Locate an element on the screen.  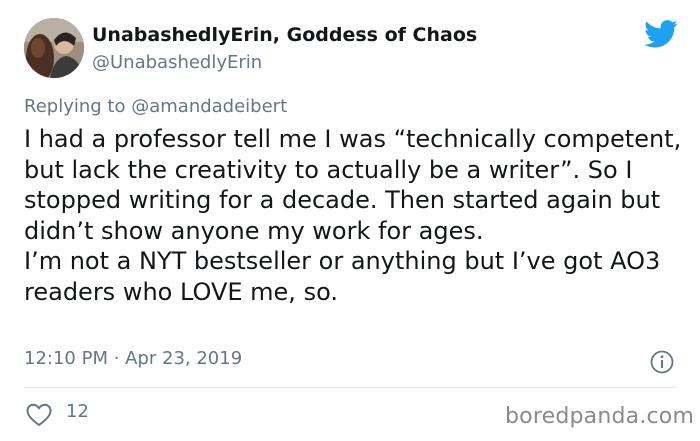
mention-link: @amandadeibert is located at coordinates (209, 106).